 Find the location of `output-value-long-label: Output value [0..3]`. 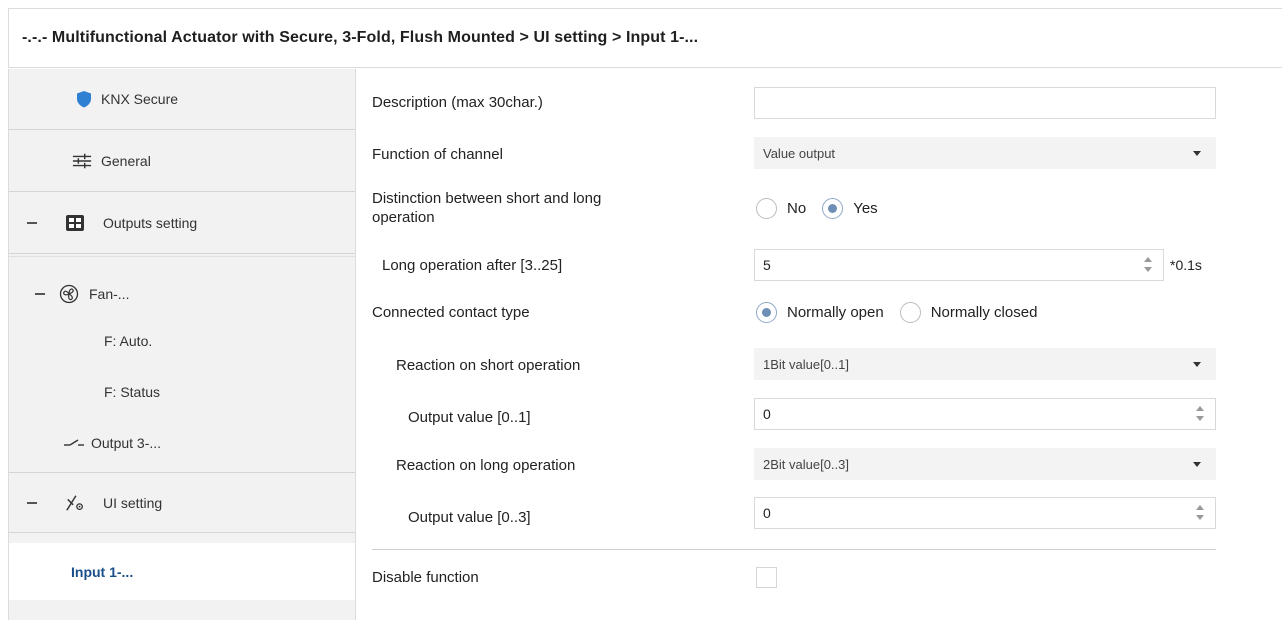

output-value-long-label: Output value [0..3] is located at coordinates (469, 517).